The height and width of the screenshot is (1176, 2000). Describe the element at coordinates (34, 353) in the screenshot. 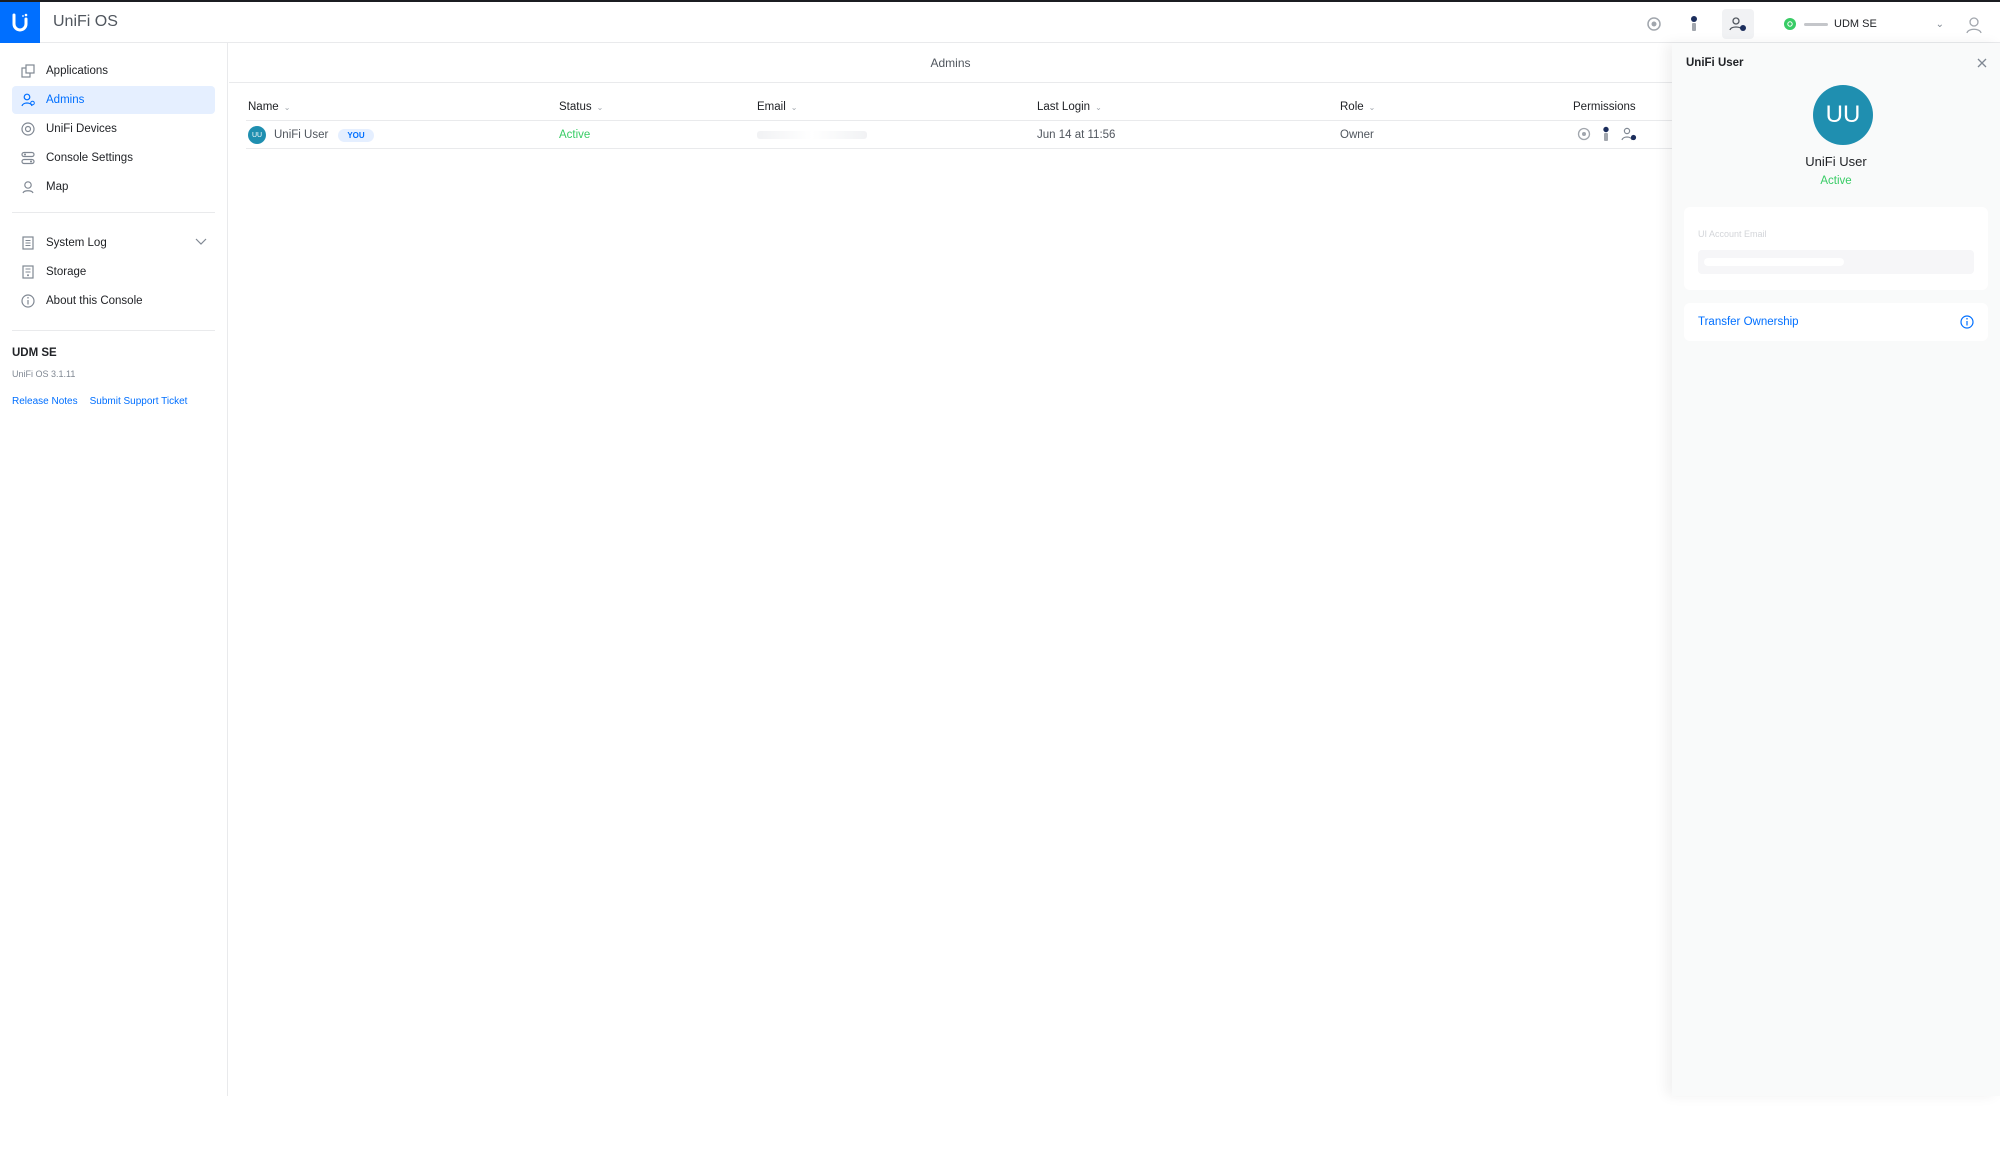

I see `console-name: UDM SE` at that location.